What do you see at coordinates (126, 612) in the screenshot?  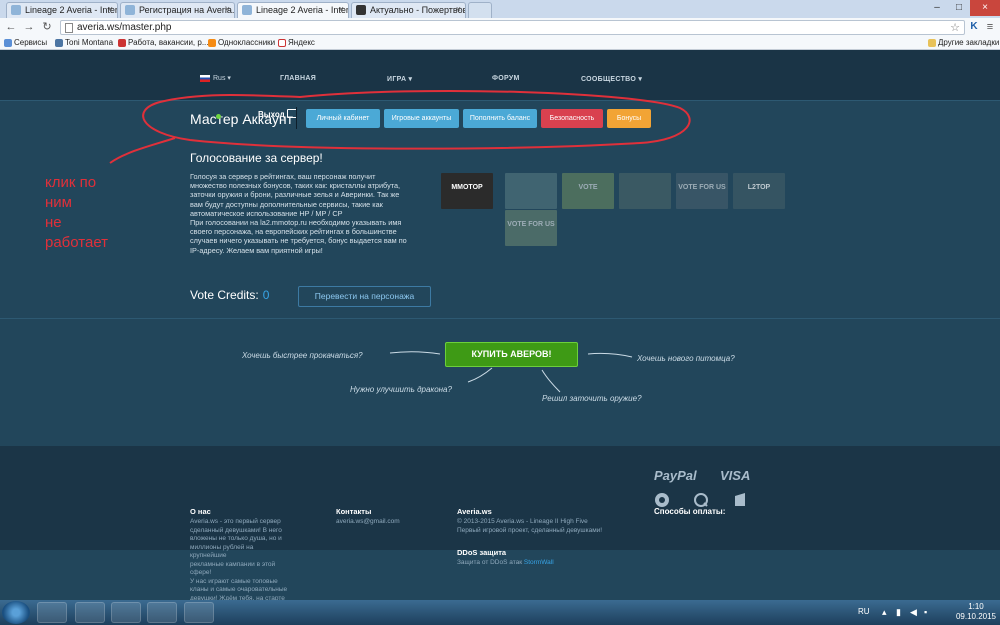 I see `skype-taskbar-icon` at bounding box center [126, 612].